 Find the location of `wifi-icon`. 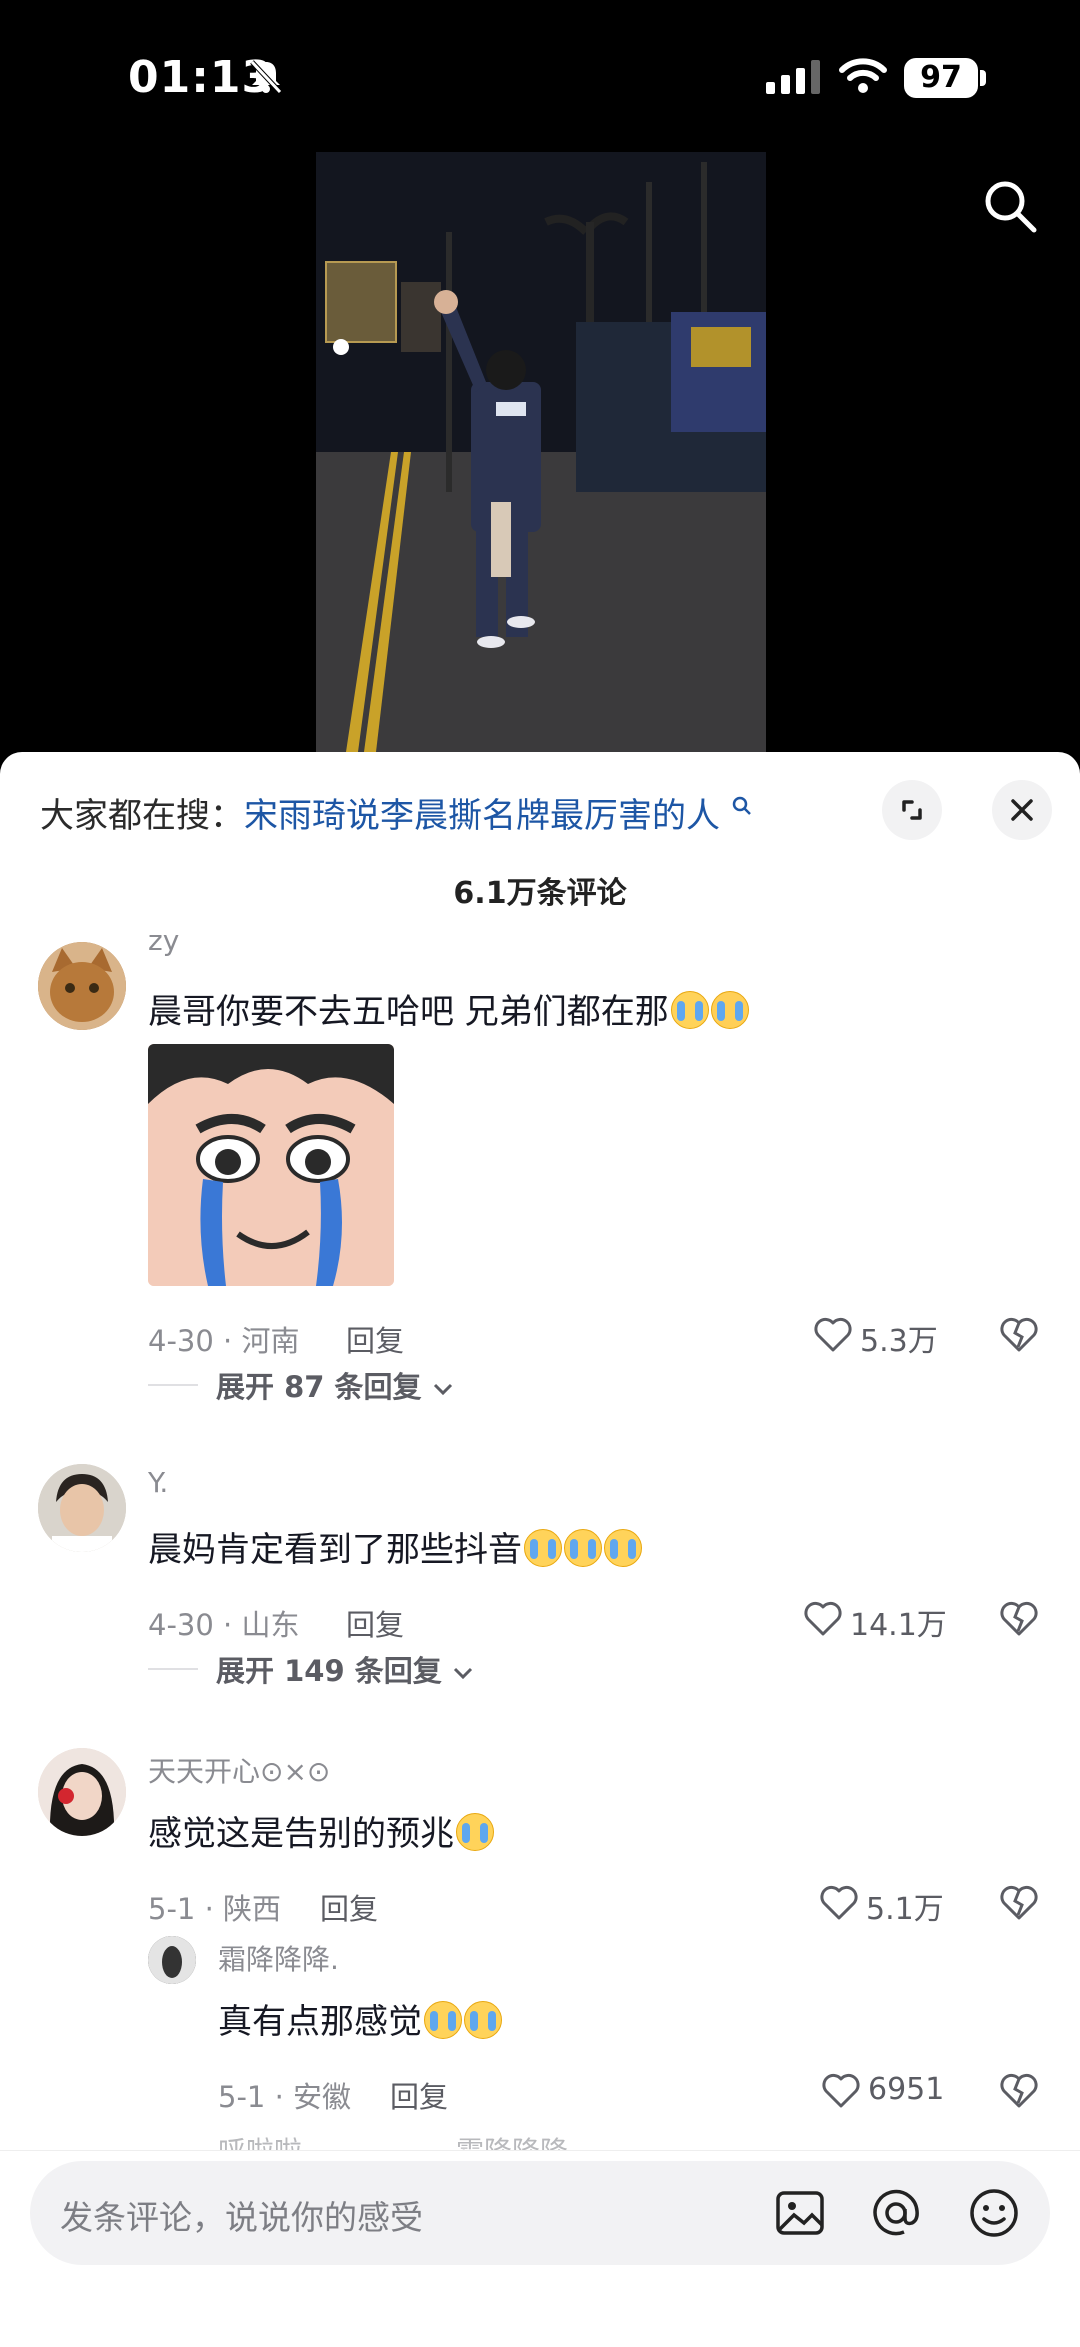

wifi-icon is located at coordinates (863, 75).